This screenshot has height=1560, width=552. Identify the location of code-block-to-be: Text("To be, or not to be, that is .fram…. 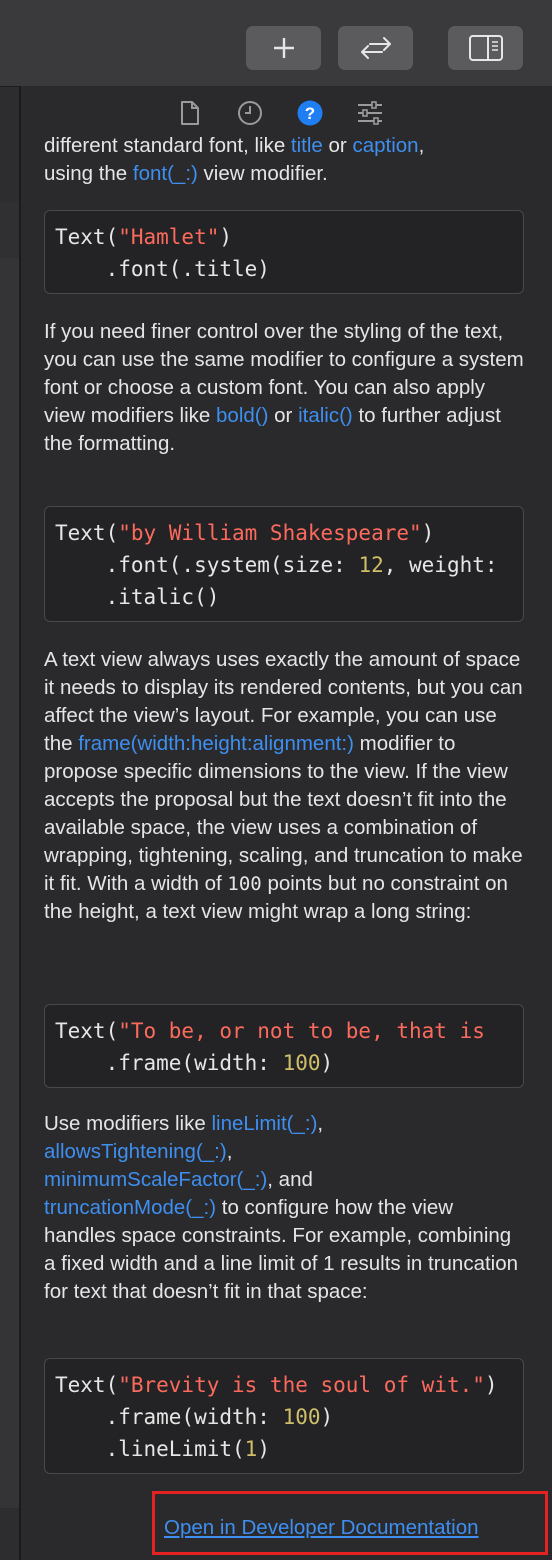
(284, 1046).